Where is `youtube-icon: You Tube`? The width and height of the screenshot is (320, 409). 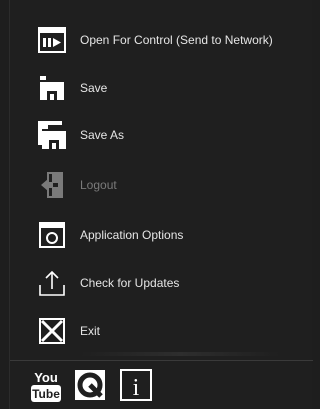
youtube-icon: You Tube is located at coordinates (46, 385).